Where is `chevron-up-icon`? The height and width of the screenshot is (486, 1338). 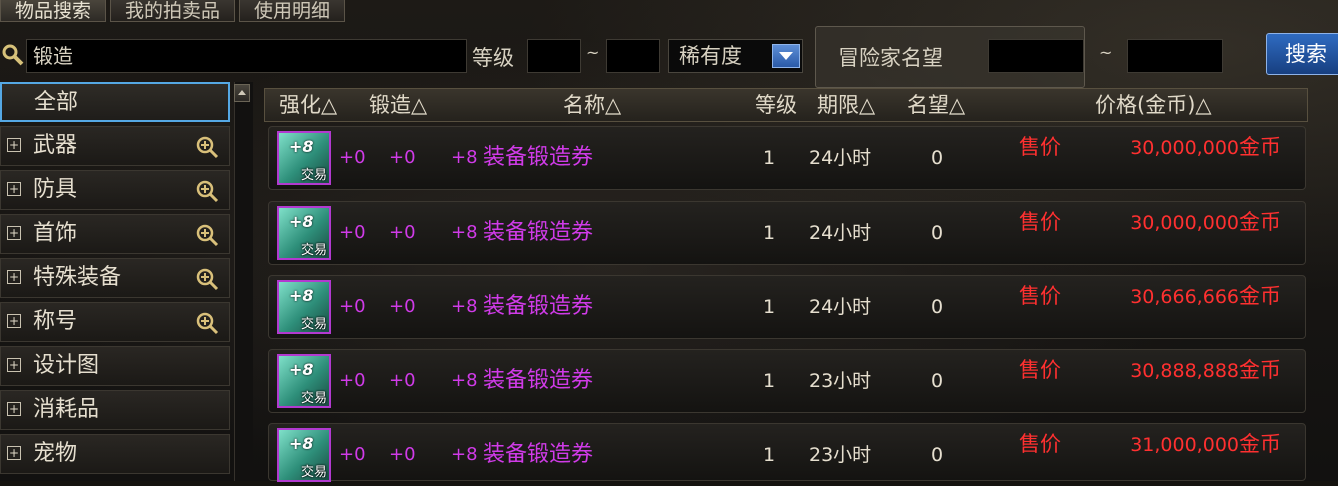
chevron-up-icon is located at coordinates (242, 92).